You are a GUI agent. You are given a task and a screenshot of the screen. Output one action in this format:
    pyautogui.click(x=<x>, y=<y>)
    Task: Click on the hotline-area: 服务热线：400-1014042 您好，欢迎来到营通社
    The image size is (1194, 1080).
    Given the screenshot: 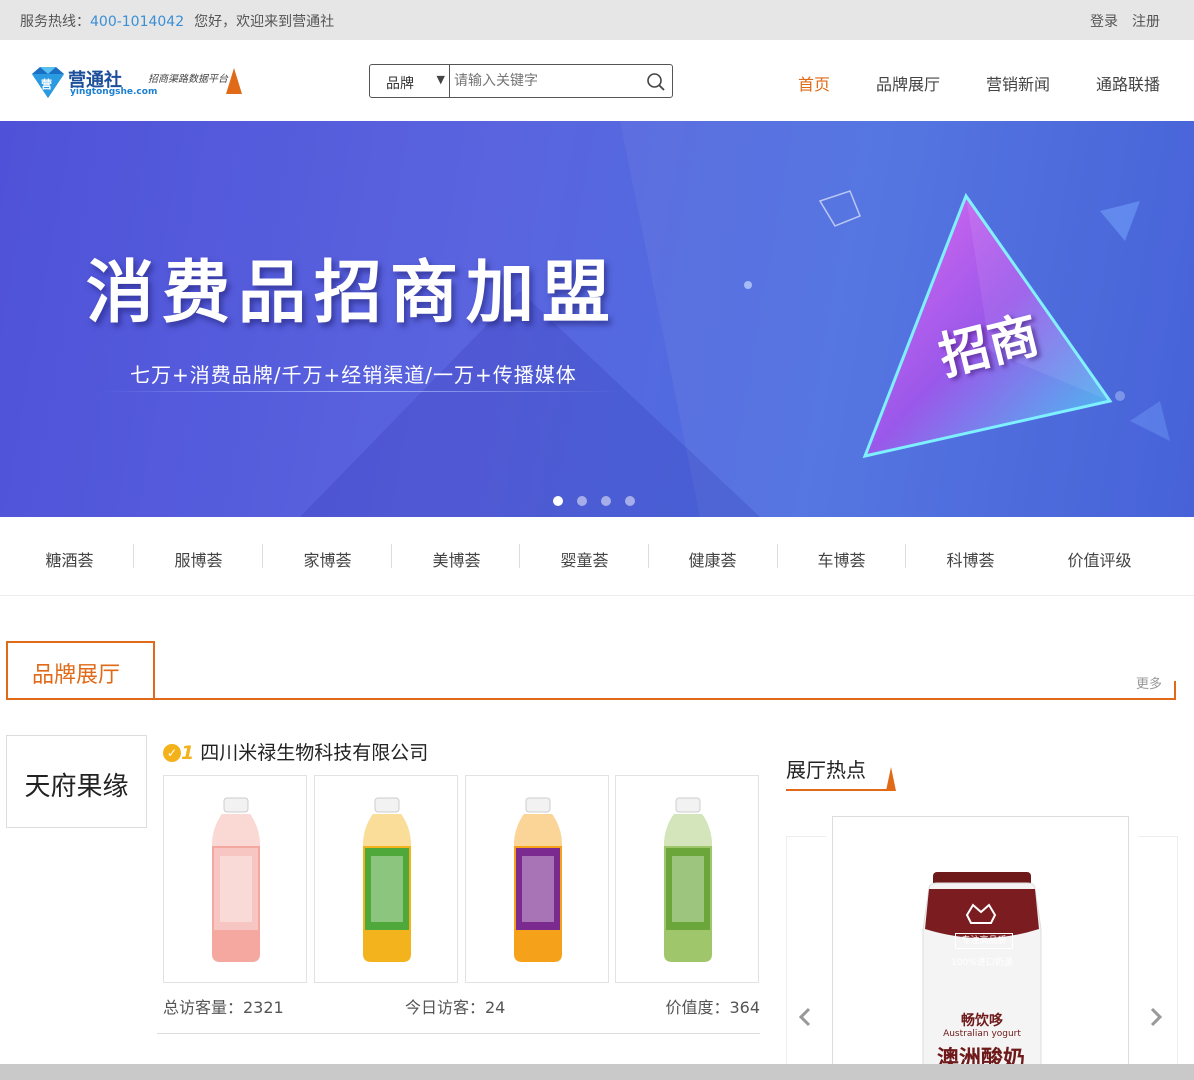 What is the action you would take?
    pyautogui.click(x=177, y=21)
    